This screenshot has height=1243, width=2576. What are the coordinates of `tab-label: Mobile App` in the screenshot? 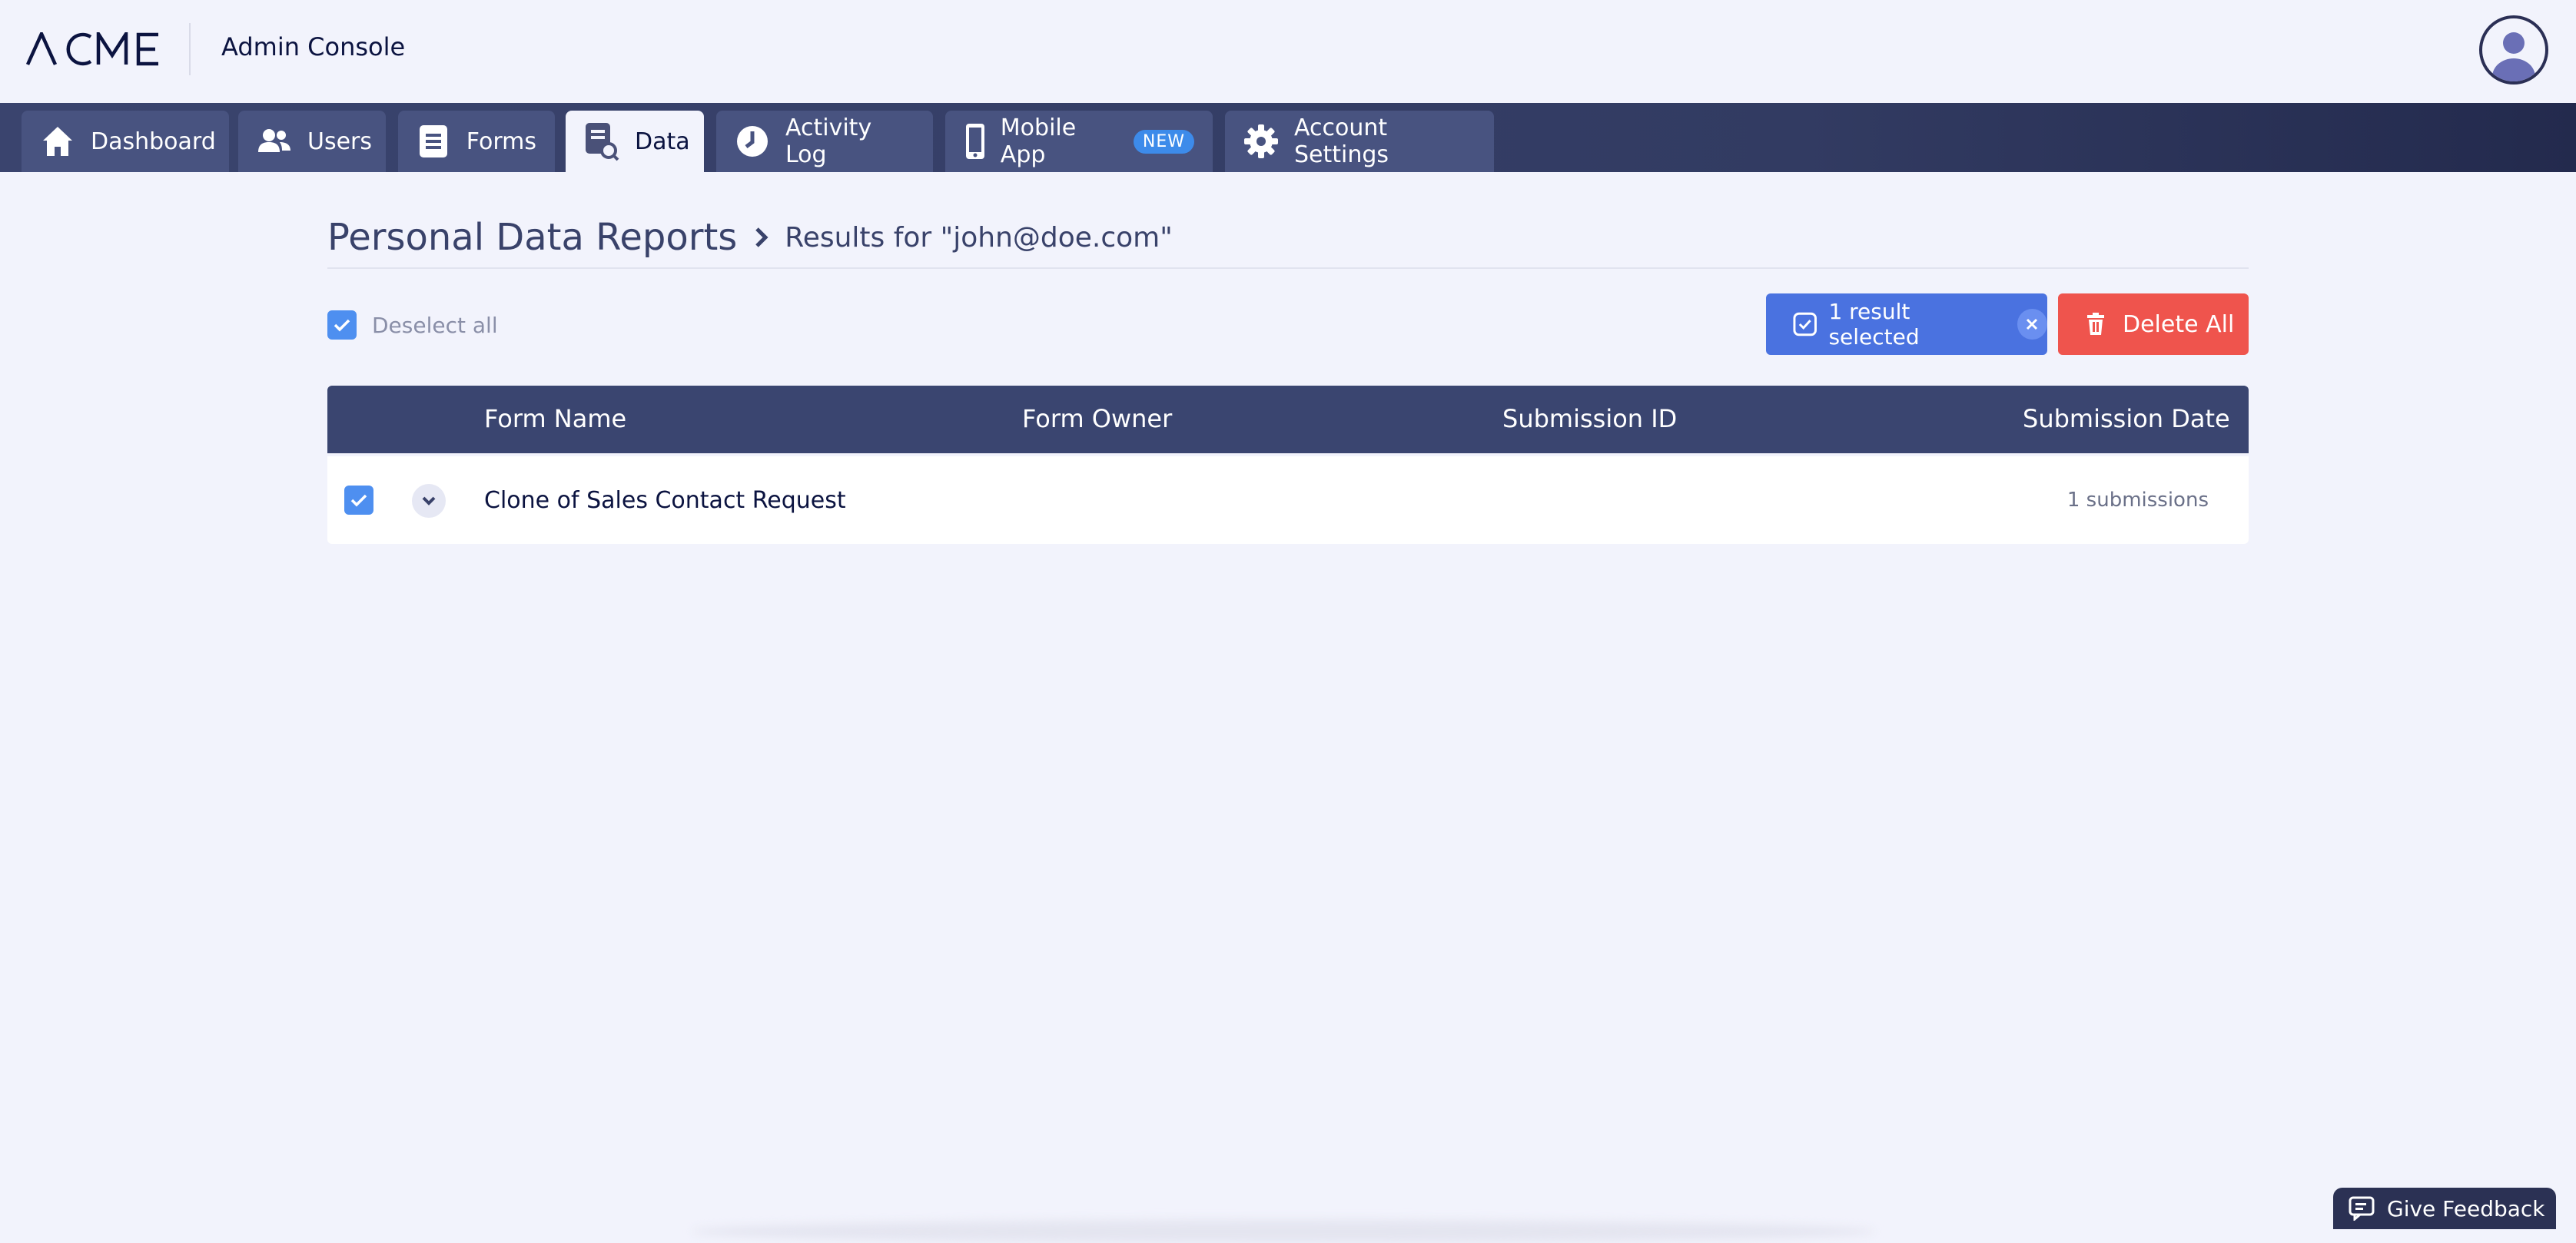 It's located at (1038, 141).